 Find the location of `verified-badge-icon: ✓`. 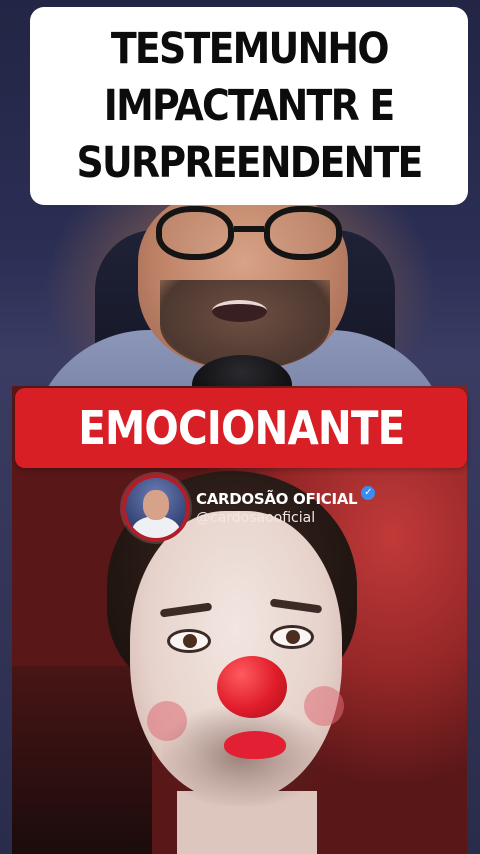

verified-badge-icon: ✓ is located at coordinates (368, 493).